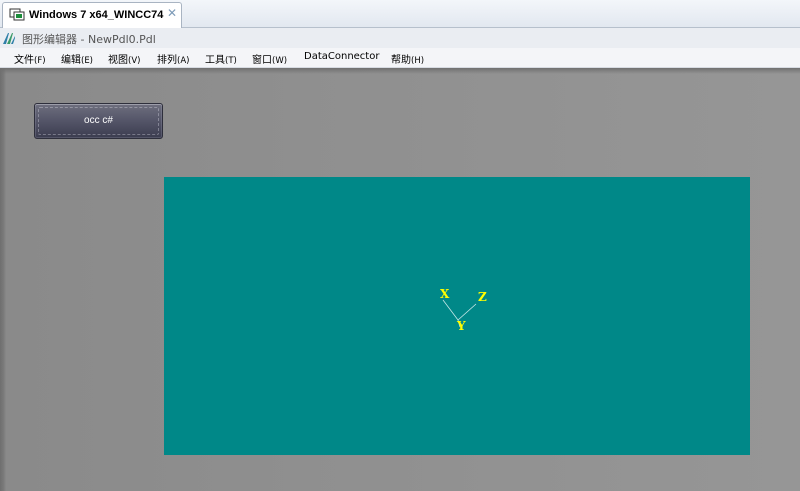  I want to click on editor-title: 图形编辑器 - NewPdl0.Pdl, so click(89, 39).